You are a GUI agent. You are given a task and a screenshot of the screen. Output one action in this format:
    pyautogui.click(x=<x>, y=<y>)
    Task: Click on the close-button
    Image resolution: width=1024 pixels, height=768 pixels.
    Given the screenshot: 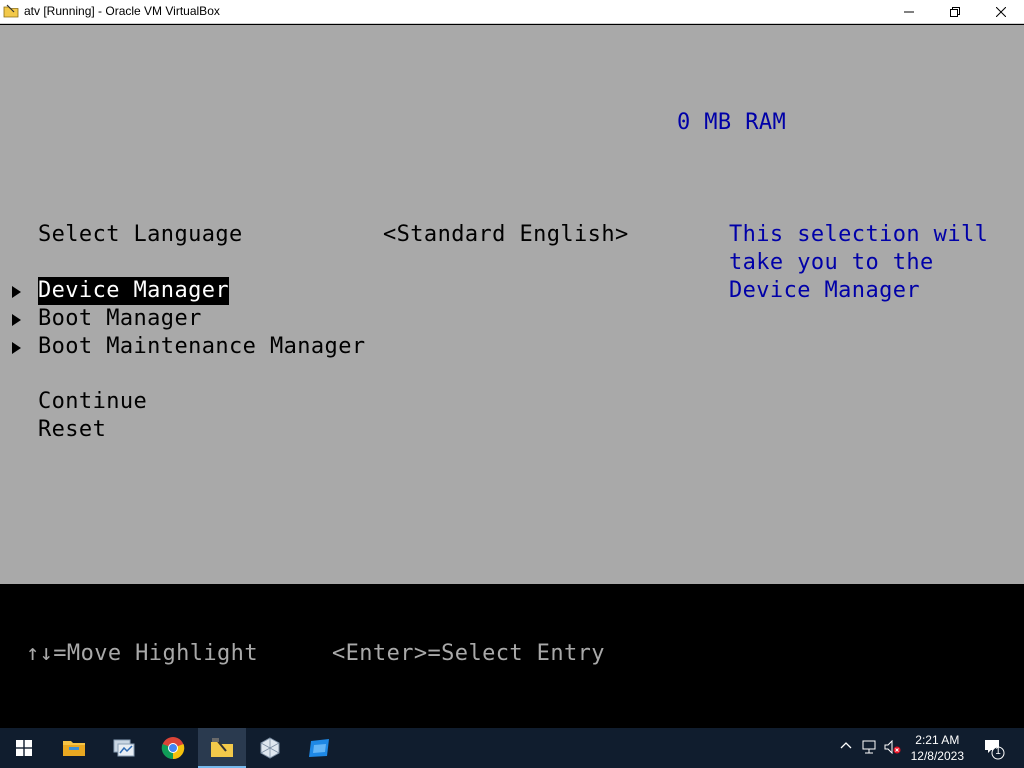 What is the action you would take?
    pyautogui.click(x=1001, y=11)
    